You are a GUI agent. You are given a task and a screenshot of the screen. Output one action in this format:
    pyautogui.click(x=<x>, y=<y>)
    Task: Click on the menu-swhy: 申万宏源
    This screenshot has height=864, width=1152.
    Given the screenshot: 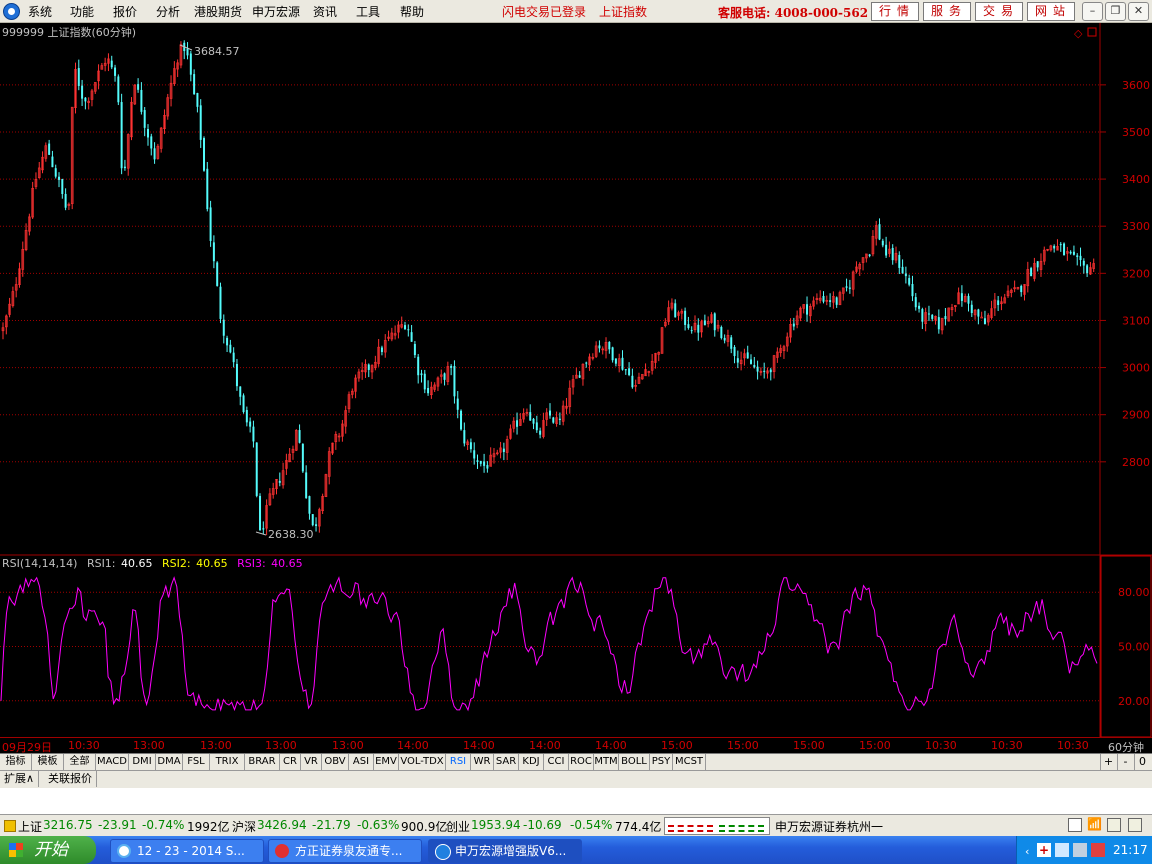 What is the action you would take?
    pyautogui.click(x=276, y=11)
    